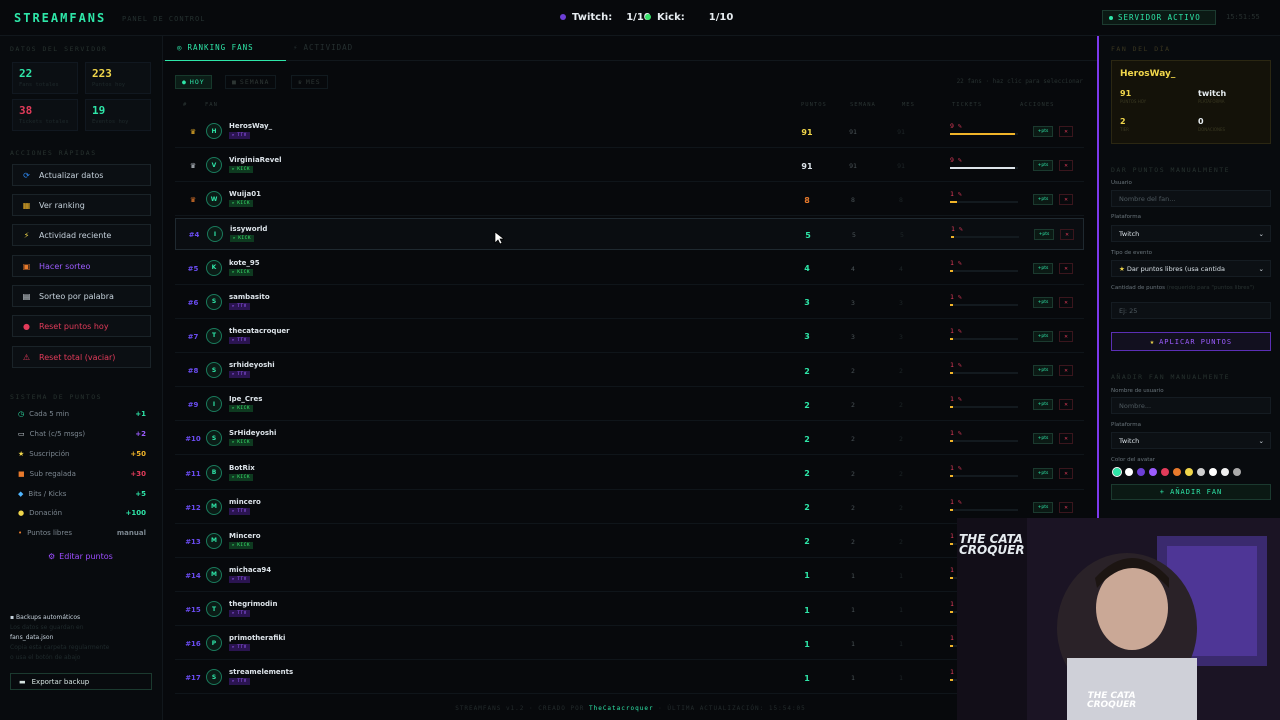 This screenshot has height=720, width=1280. What do you see at coordinates (140, 434) in the screenshot?
I see `rule-value: +2` at bounding box center [140, 434].